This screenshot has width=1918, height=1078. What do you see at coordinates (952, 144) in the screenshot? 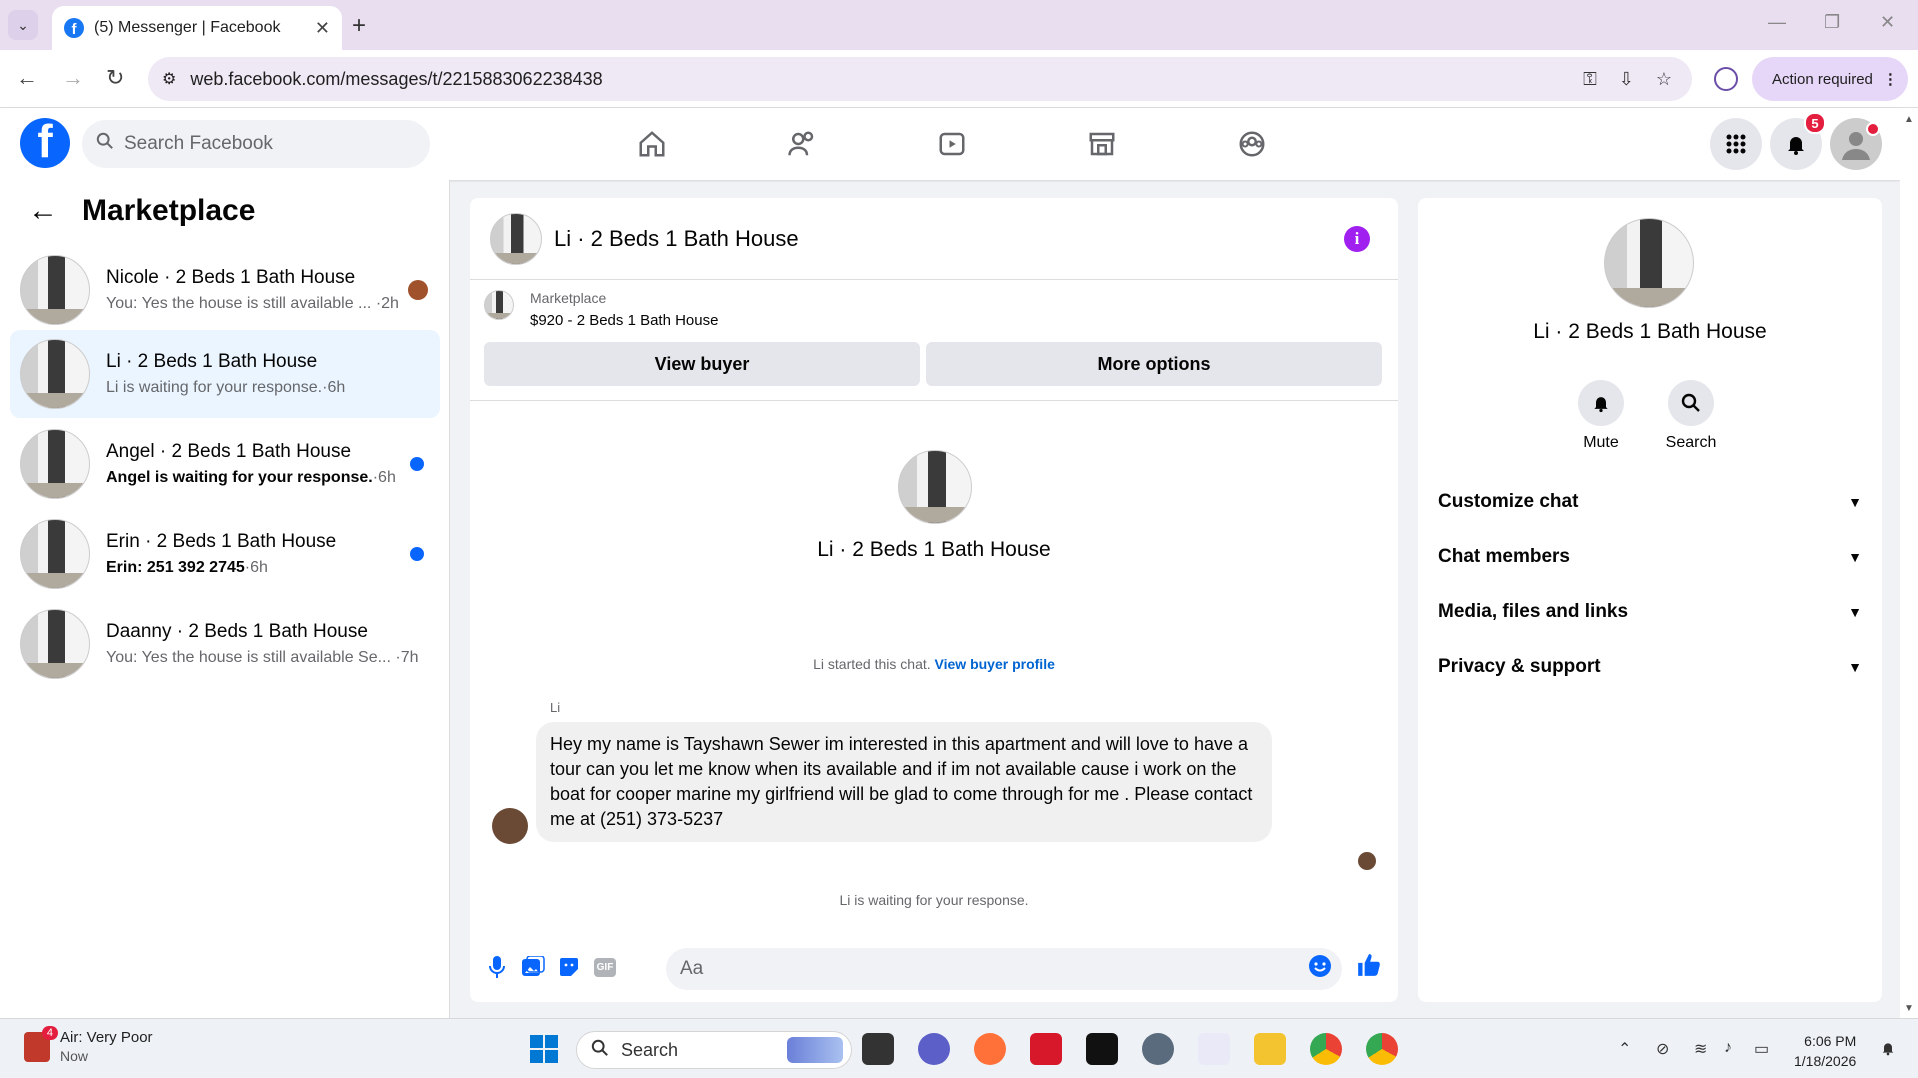
I see `video-icon` at bounding box center [952, 144].